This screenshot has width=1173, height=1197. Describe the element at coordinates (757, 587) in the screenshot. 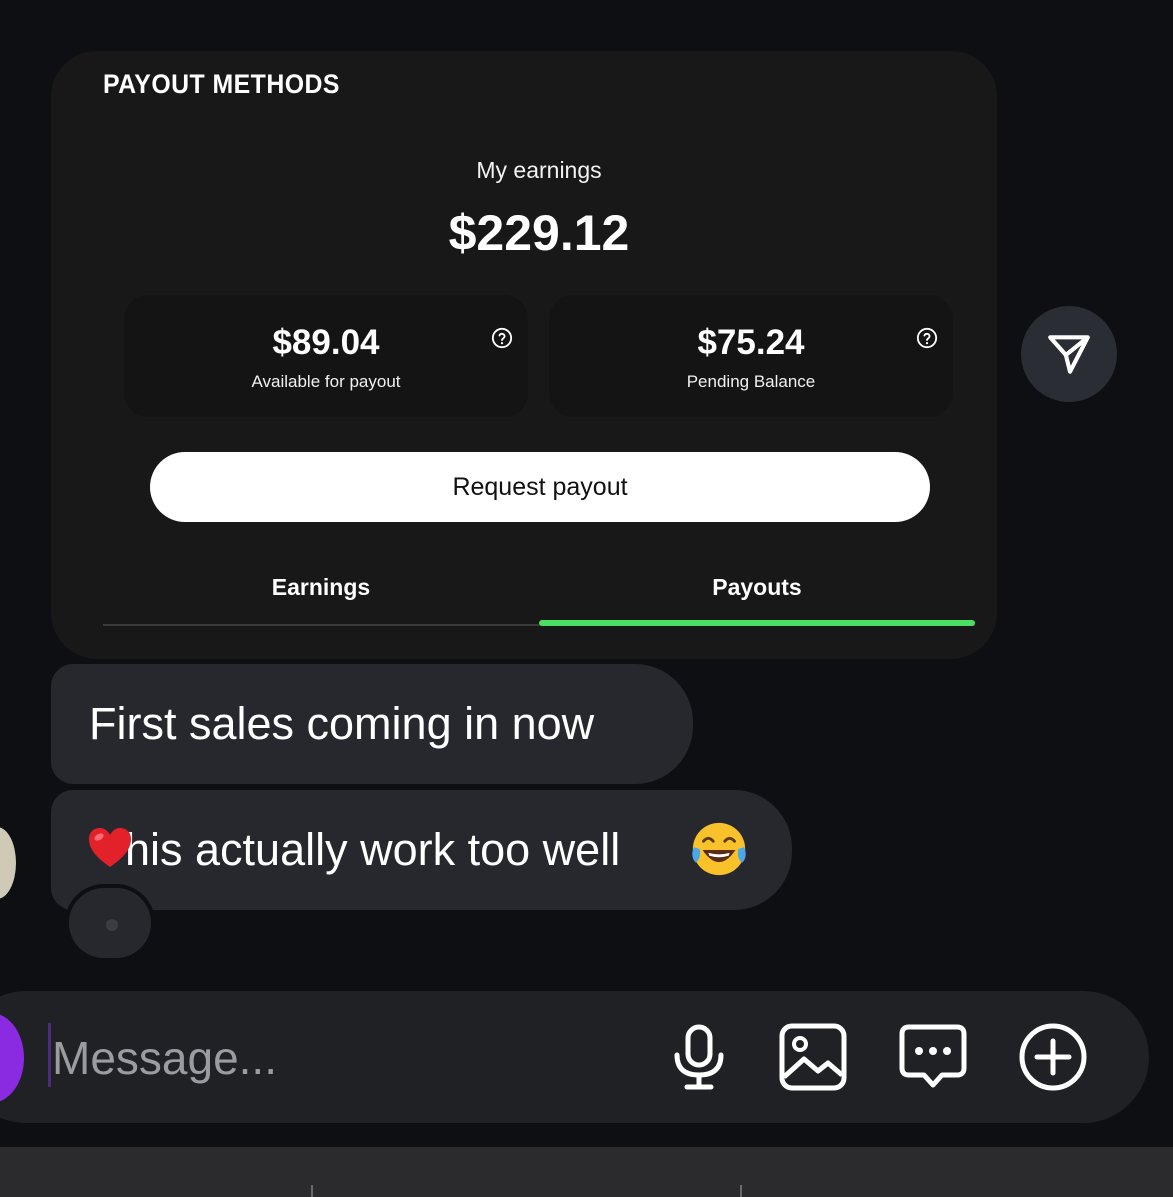

I see `tab-payouts: Payouts` at that location.